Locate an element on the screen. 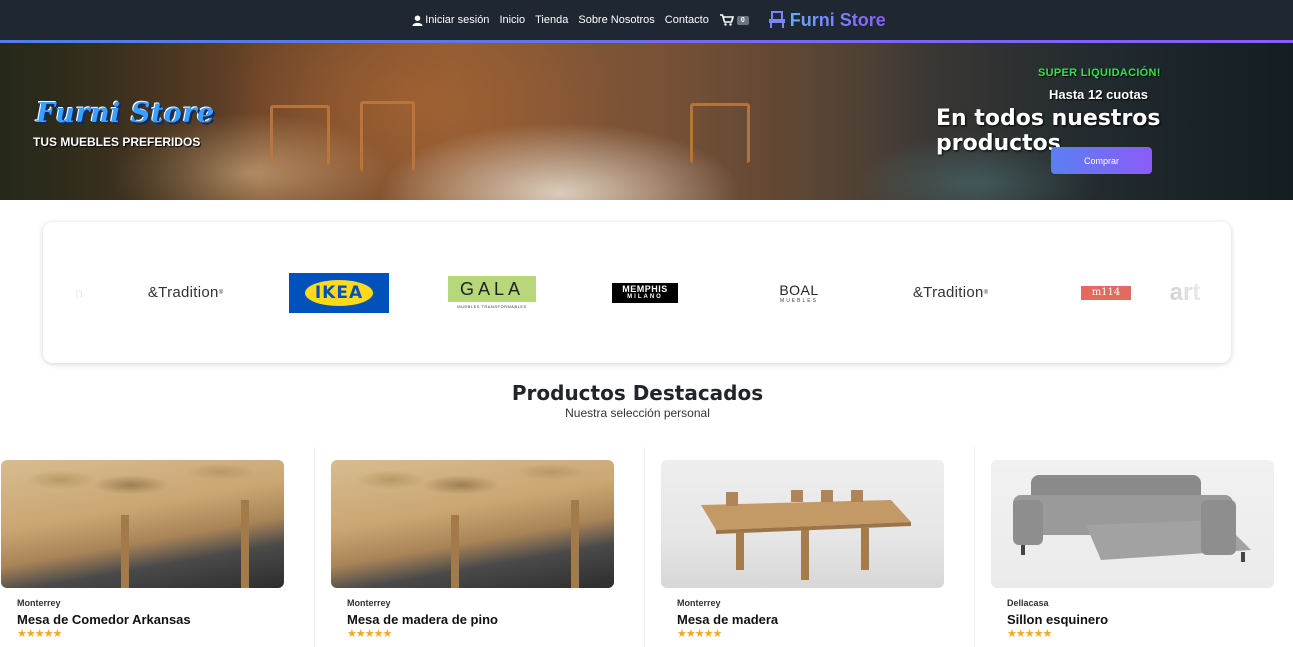 The height and width of the screenshot is (647, 1293). promo-cuotas: Hasta 12 cuotas is located at coordinates (1098, 94).